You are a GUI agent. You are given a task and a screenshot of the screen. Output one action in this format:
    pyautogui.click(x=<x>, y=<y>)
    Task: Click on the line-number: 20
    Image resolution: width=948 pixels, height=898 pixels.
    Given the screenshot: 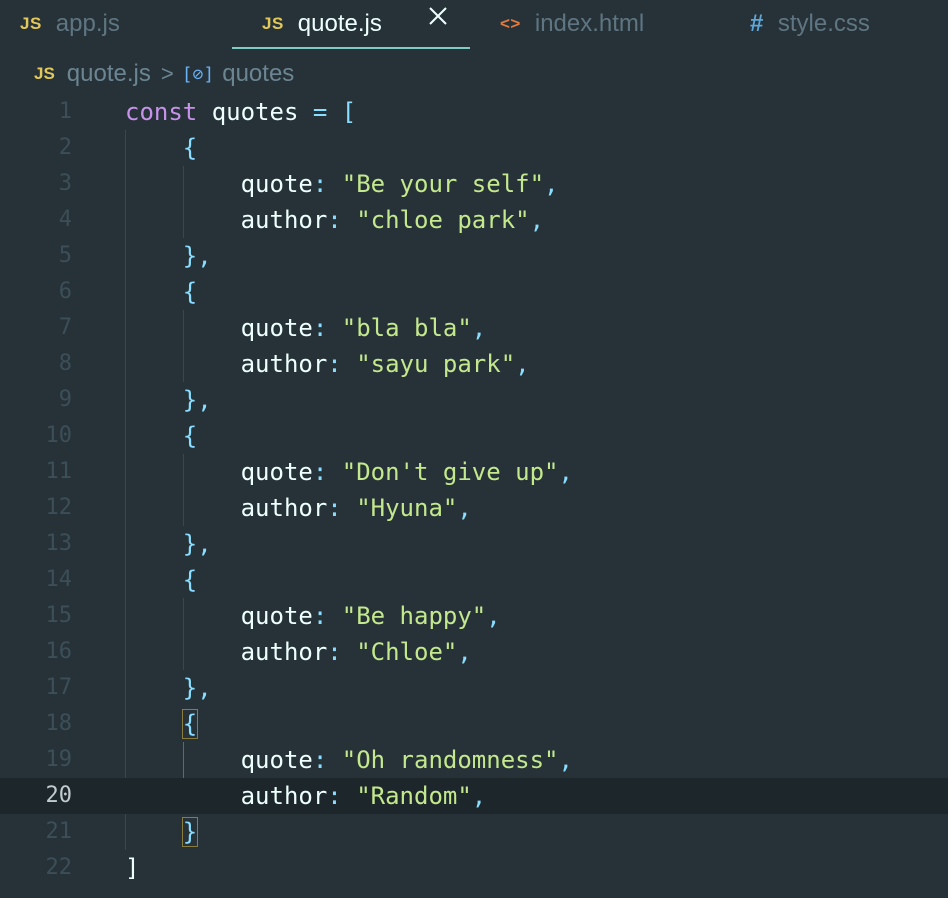 What is the action you would take?
    pyautogui.click(x=59, y=795)
    